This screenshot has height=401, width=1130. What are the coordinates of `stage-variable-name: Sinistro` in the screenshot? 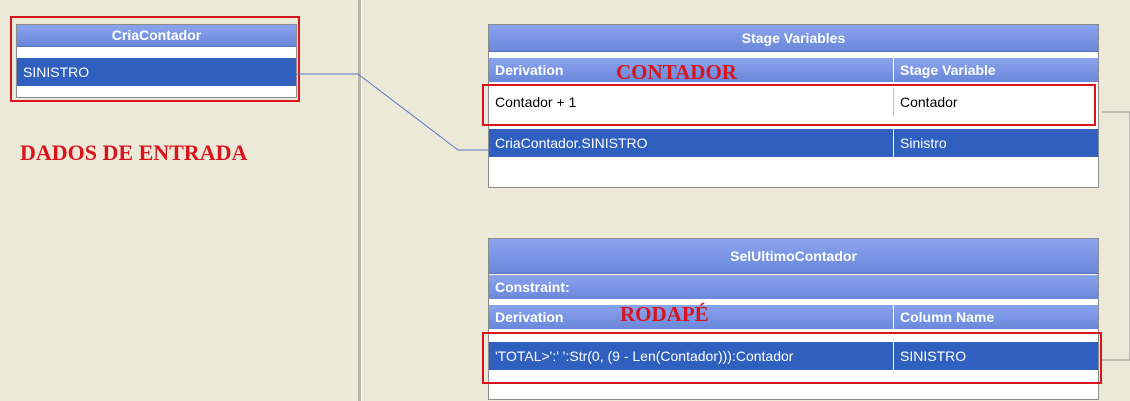 It's located at (995, 143).